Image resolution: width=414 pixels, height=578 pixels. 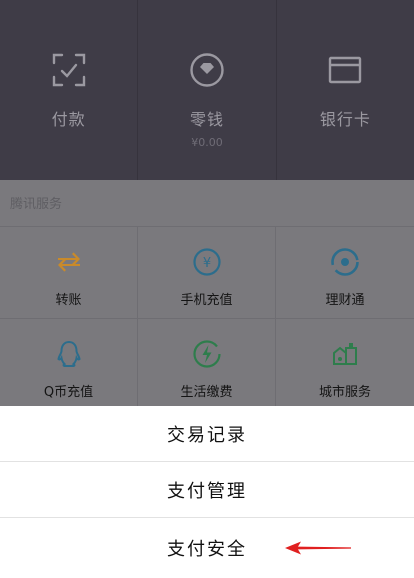 I want to click on coin-icon, so click(x=207, y=70).